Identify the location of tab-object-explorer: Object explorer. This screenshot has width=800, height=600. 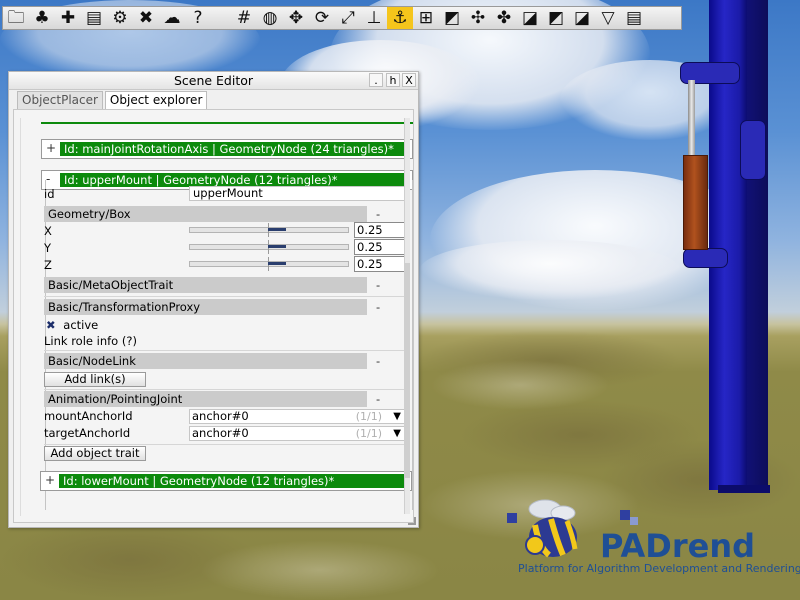
(156, 100).